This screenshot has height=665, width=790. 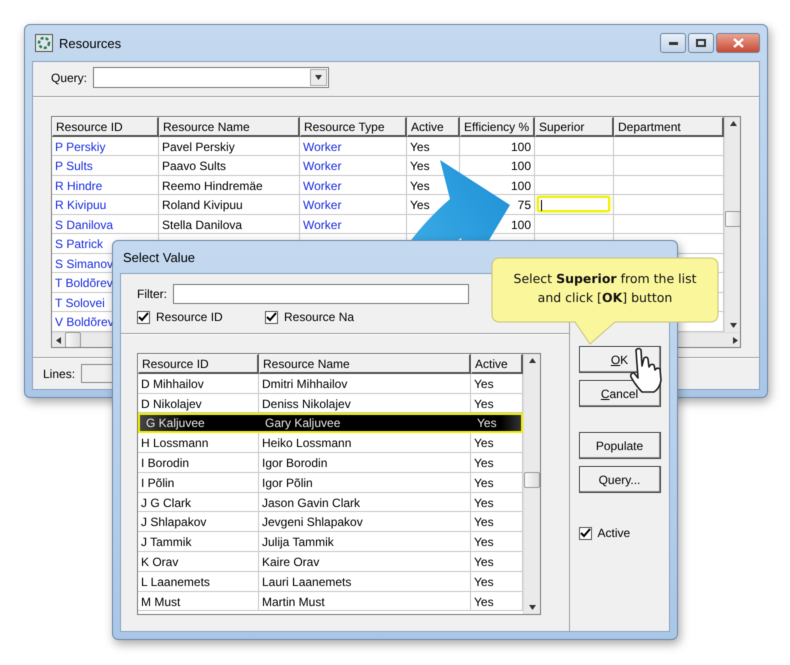 What do you see at coordinates (365, 582) in the screenshot?
I see `table-cell: Lauri Laanemets` at bounding box center [365, 582].